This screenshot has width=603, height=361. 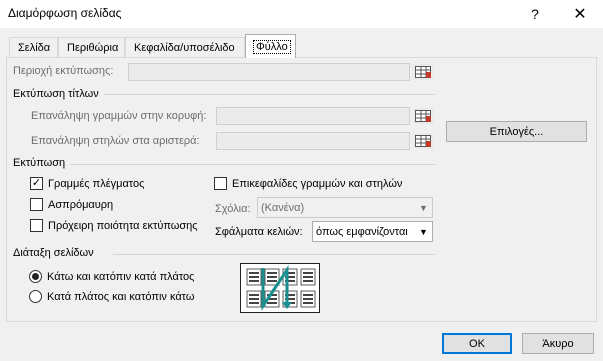 I want to click on tab-header-footer-label: Κεφαλίδα/υποσέλιδο, so click(x=184, y=47).